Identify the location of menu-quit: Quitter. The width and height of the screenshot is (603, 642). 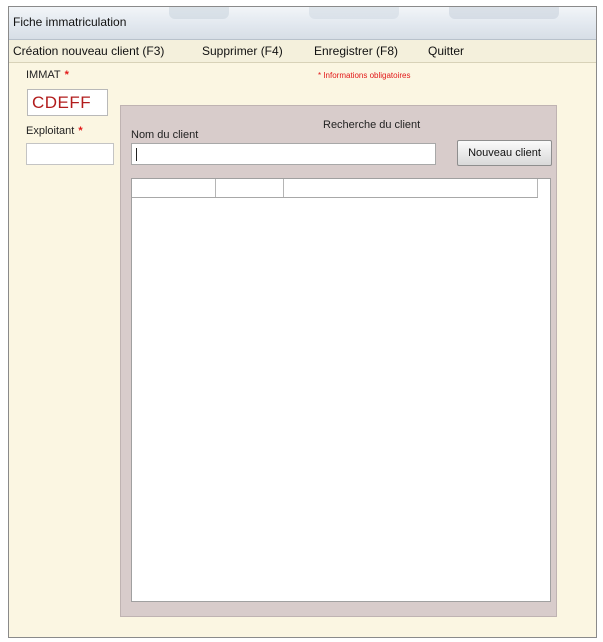
(446, 51).